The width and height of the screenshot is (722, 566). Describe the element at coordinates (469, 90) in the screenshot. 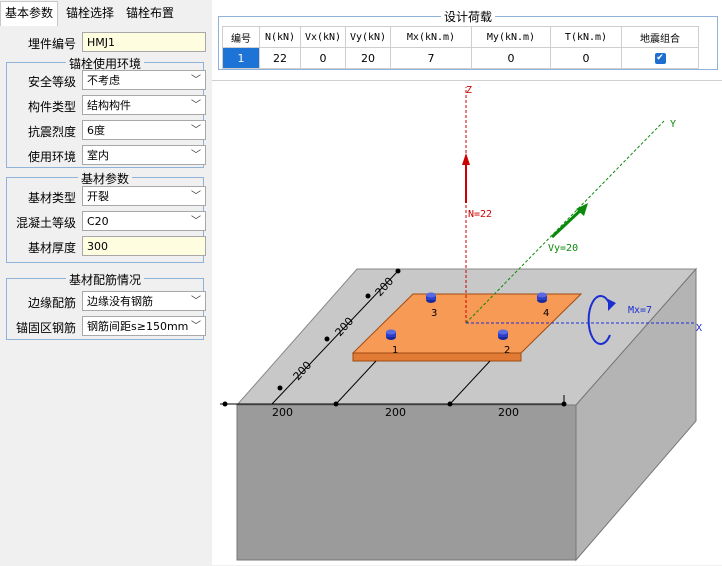

I see `z-axis-label: Z` at that location.